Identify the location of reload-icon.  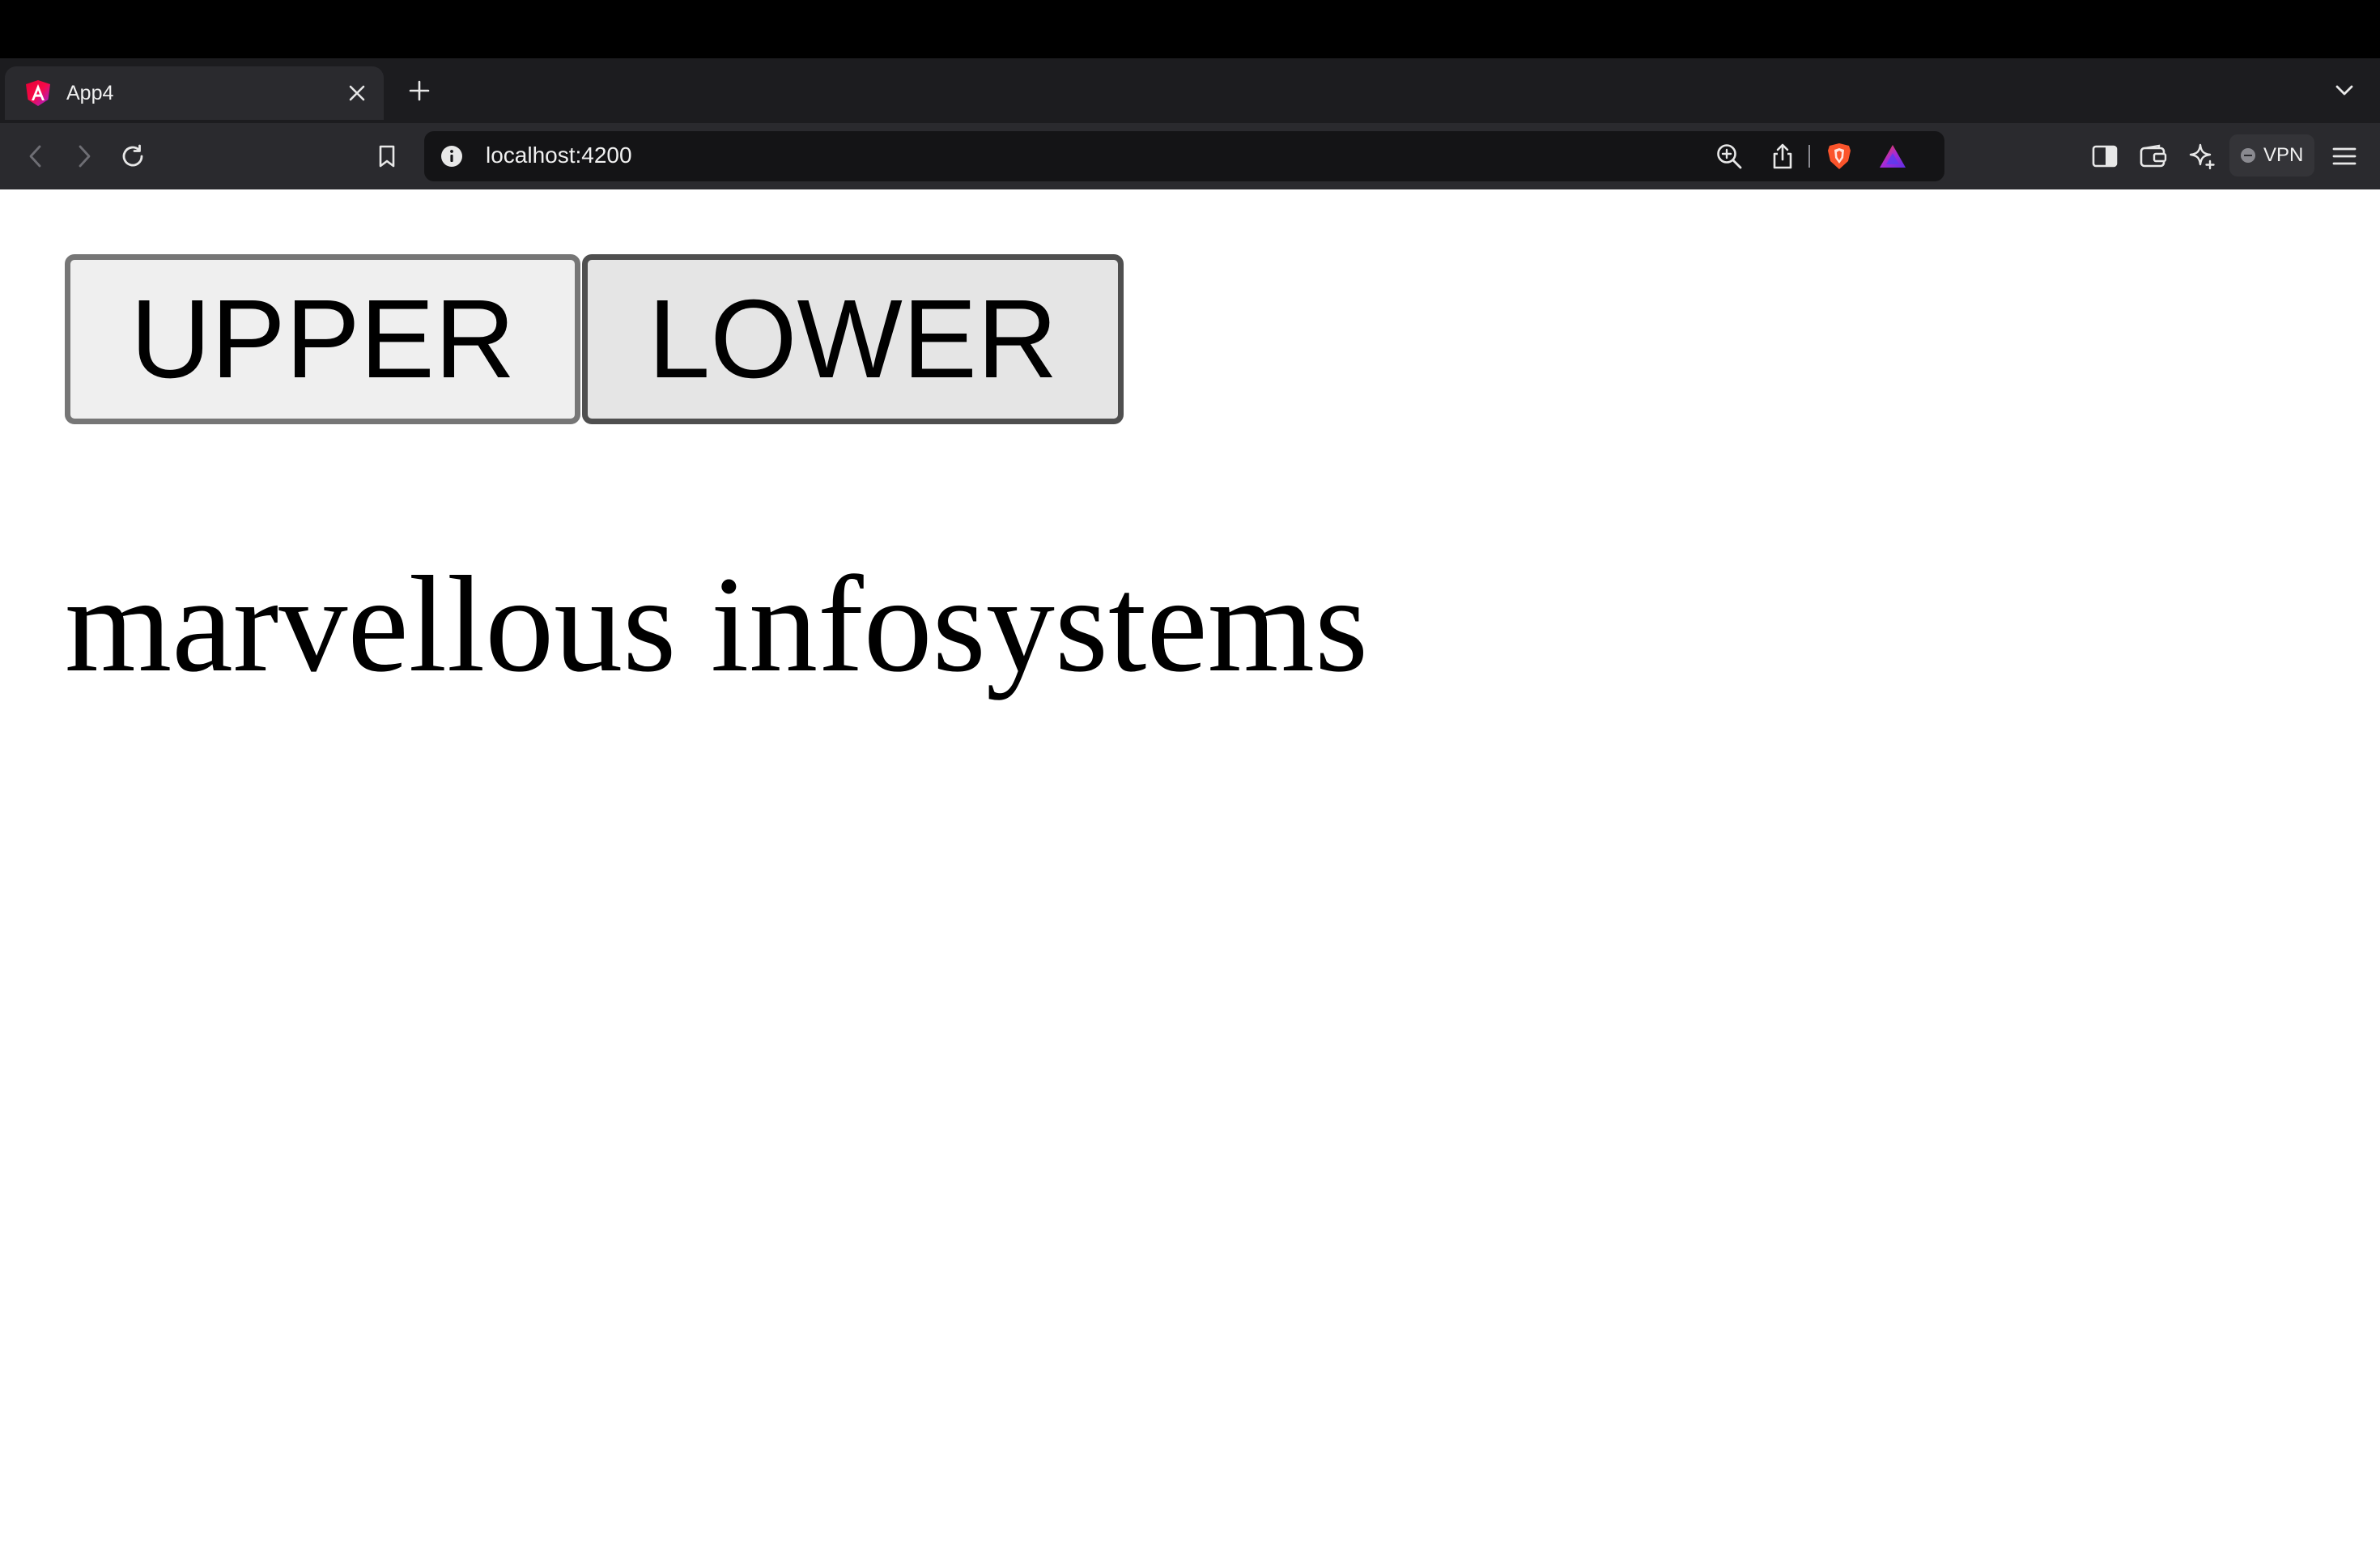
(132, 157).